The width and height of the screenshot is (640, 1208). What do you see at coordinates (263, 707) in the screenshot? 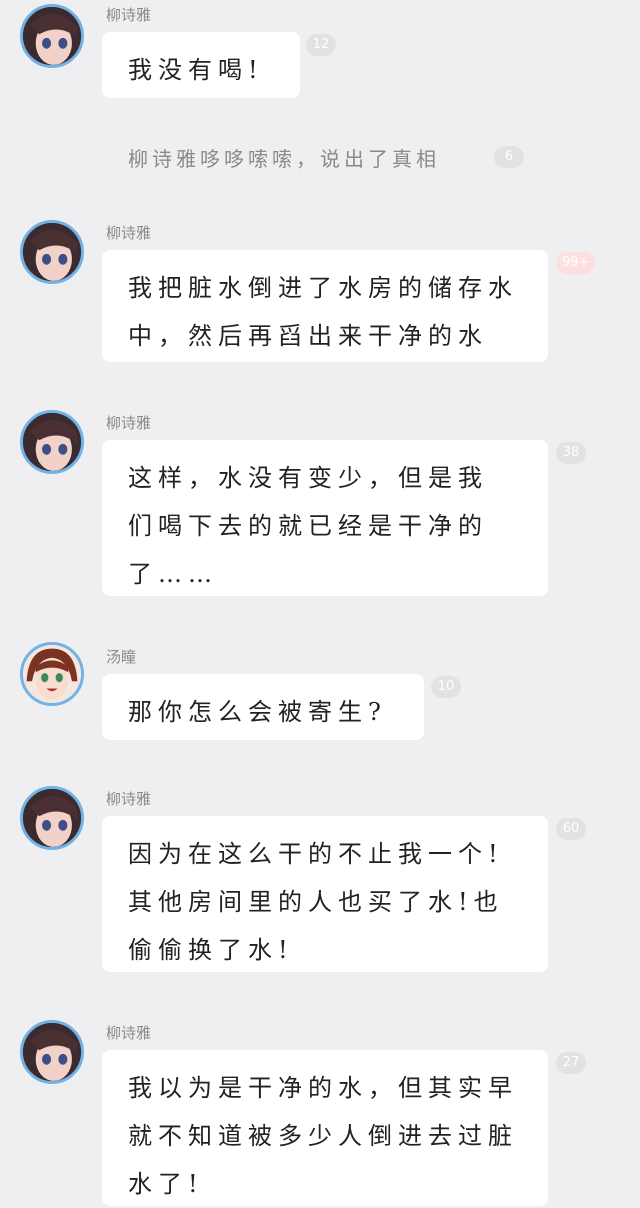
I see `message-bubble: 那你怎么会被寄生?` at bounding box center [263, 707].